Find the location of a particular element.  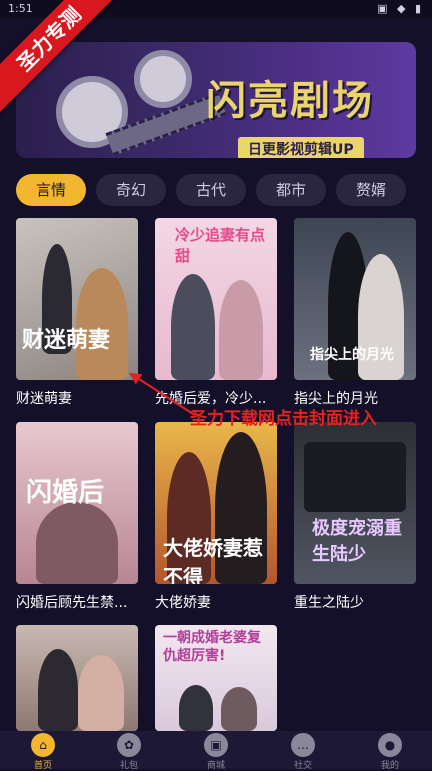

nav-label: 商城 is located at coordinates (215, 766).